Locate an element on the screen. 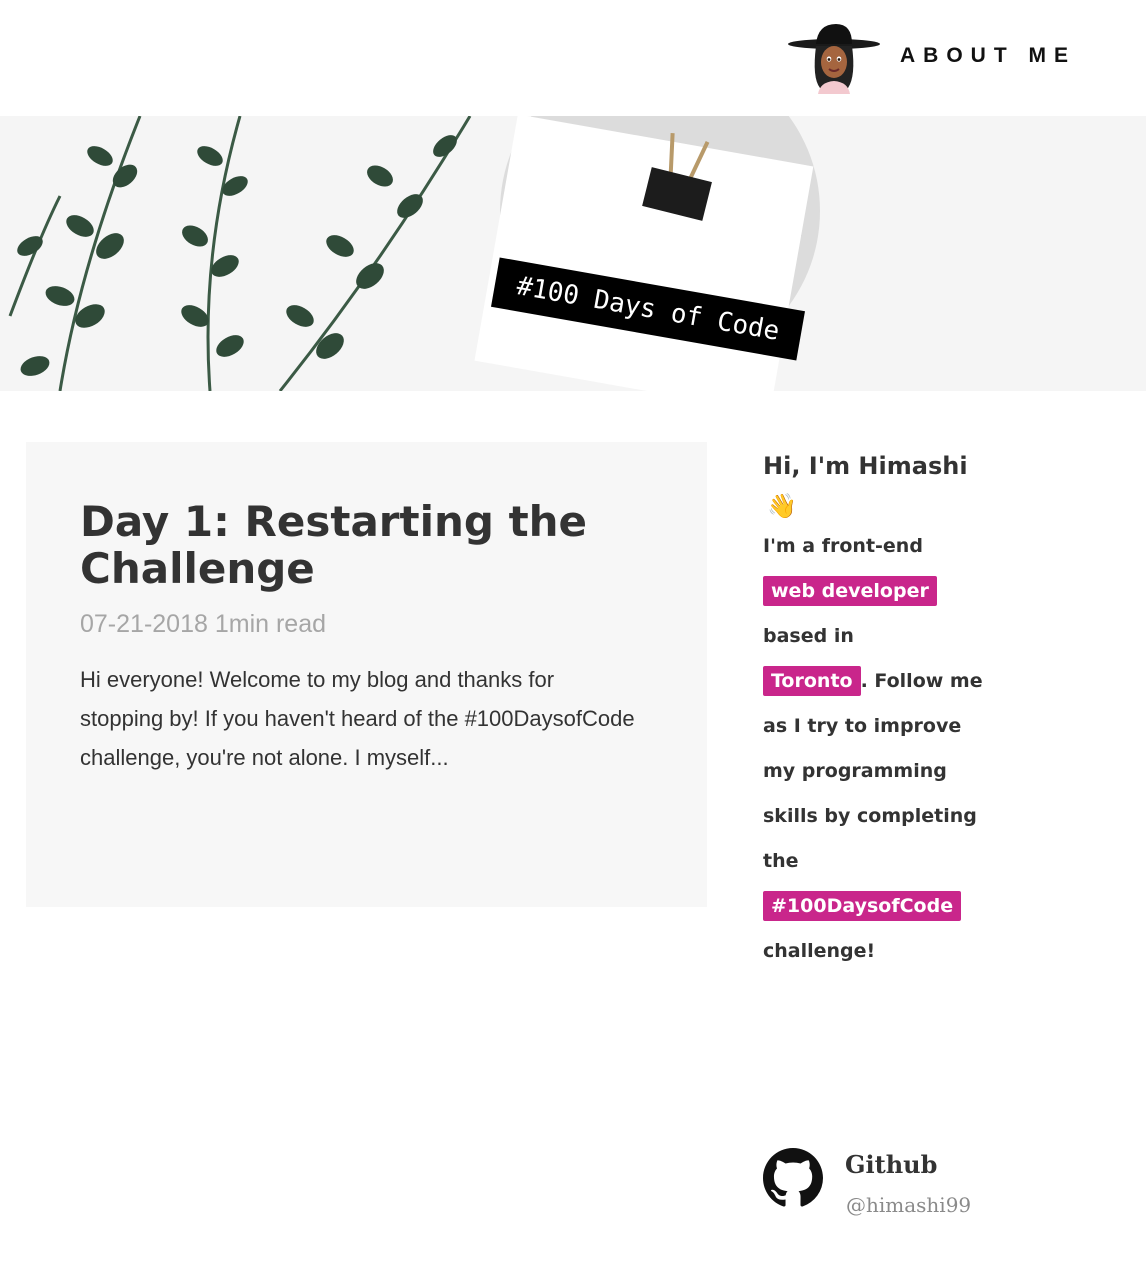 The height and width of the screenshot is (1278, 1146). post-date: 07-21-2018 is located at coordinates (144, 624).